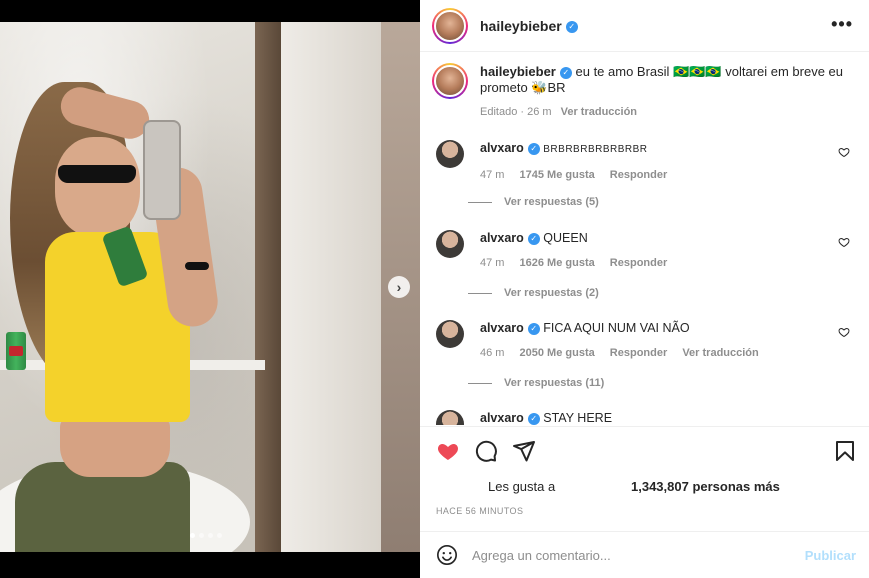 Image resolution: width=869 pixels, height=578 pixels. I want to click on caption-avatar, so click(450, 81).